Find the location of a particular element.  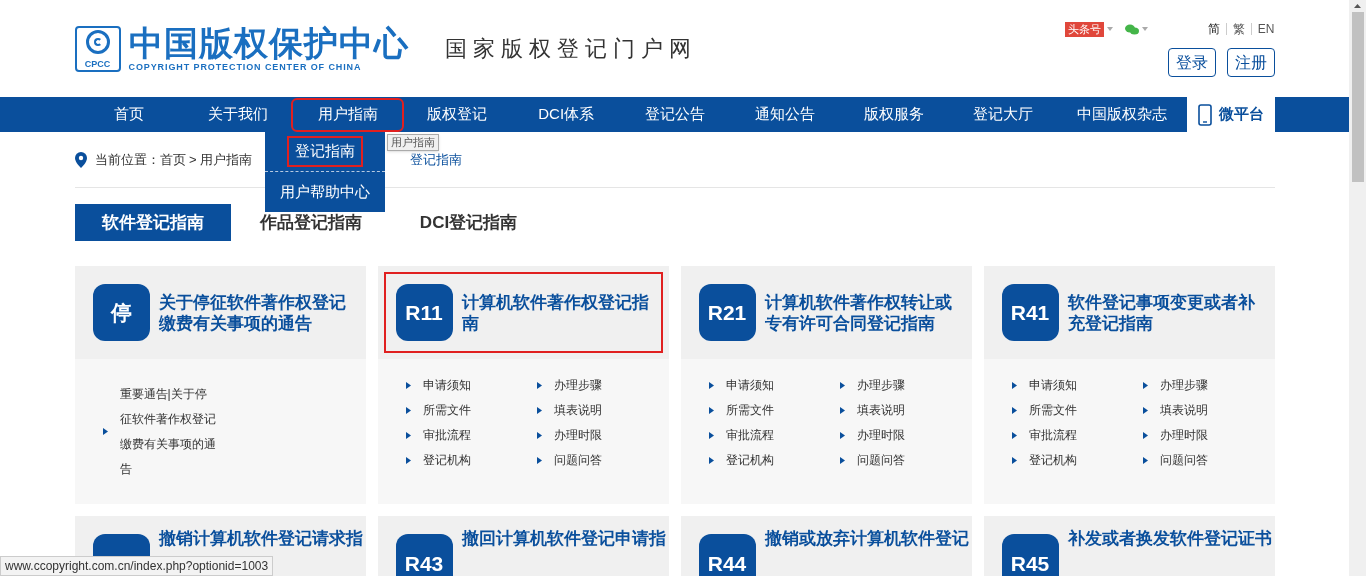

guide-title: 软件登记事项变更或者补充登记指南 is located at coordinates (1162, 312).